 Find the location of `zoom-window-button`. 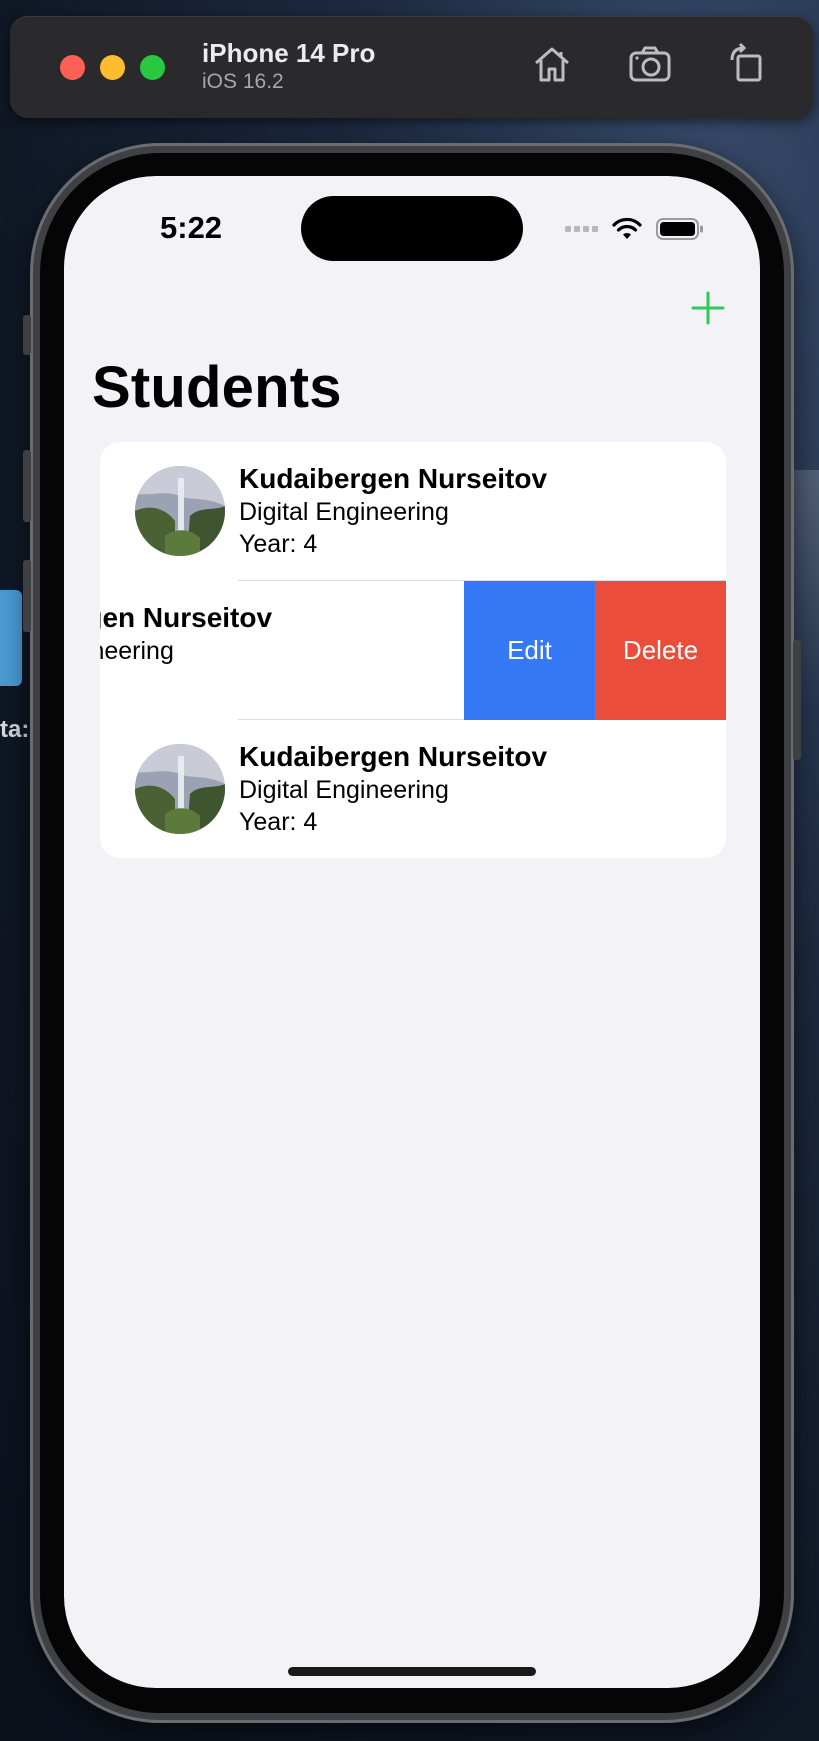

zoom-window-button is located at coordinates (152, 67).